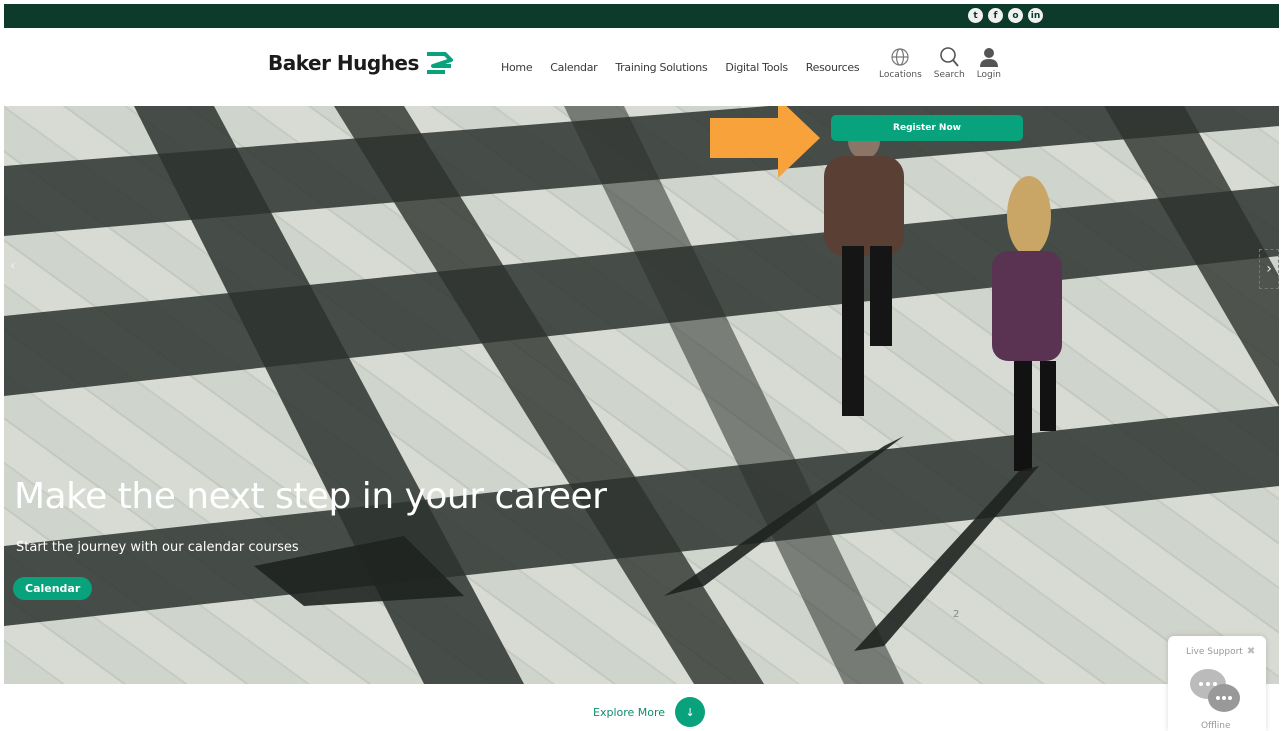  I want to click on nav-home: Home, so click(517, 67).